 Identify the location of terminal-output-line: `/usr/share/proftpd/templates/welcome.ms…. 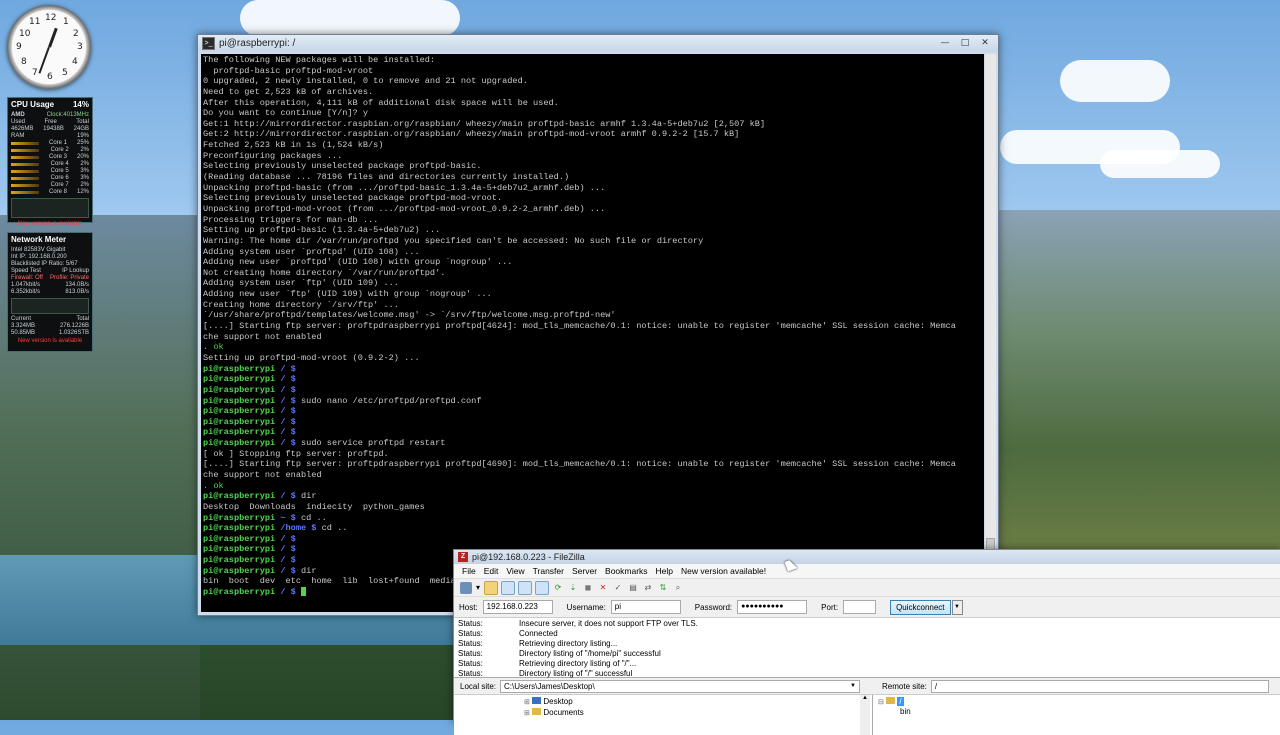
(409, 315).